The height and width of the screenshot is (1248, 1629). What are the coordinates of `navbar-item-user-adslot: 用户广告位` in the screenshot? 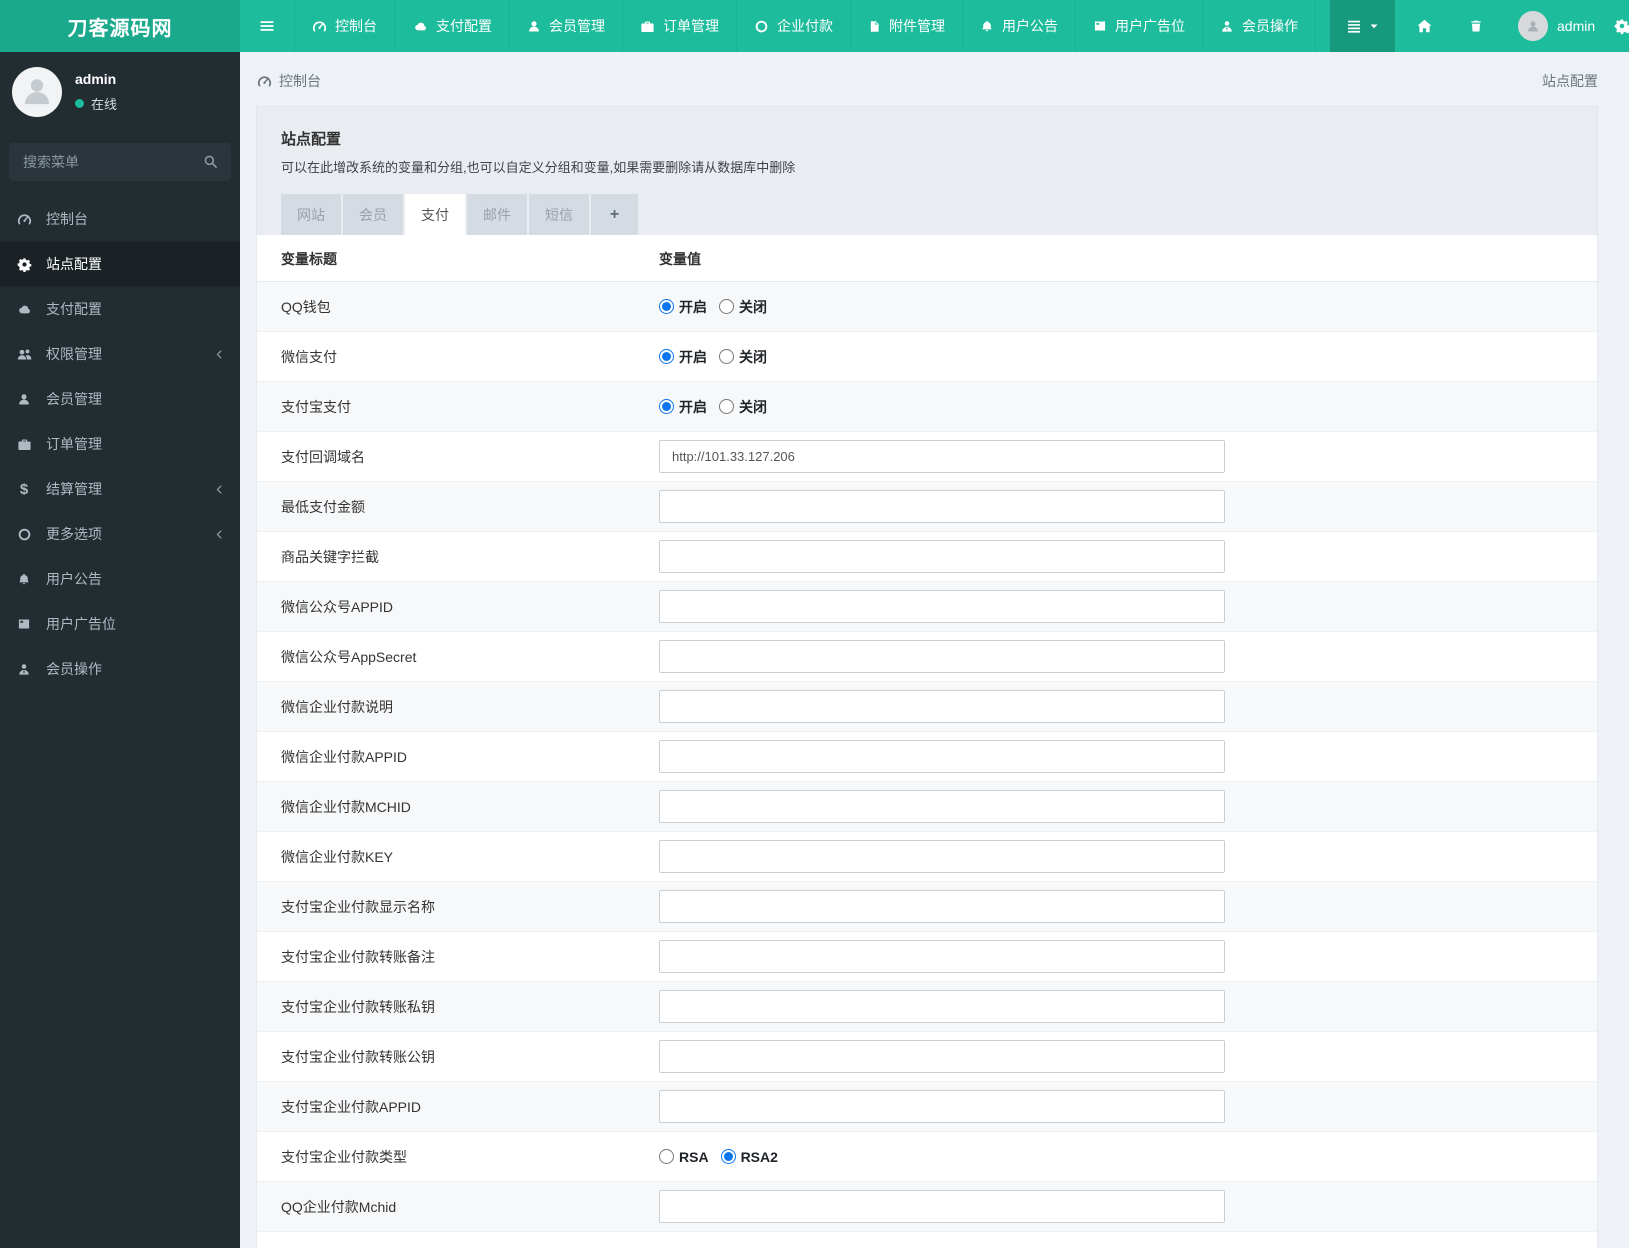 It's located at (1139, 26).